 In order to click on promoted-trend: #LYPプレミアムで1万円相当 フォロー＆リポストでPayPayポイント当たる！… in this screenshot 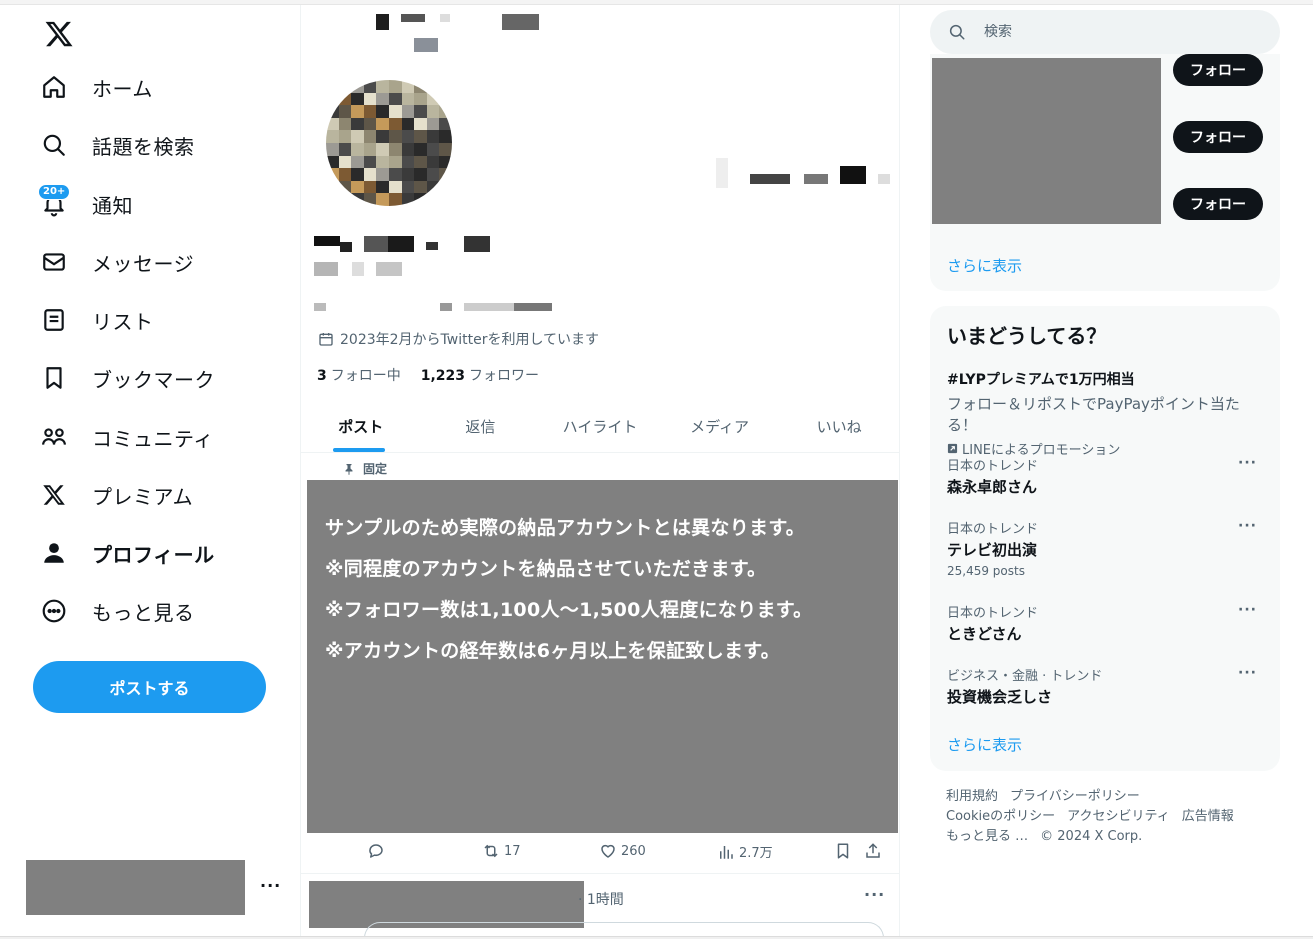, I will do `click(1107, 413)`.